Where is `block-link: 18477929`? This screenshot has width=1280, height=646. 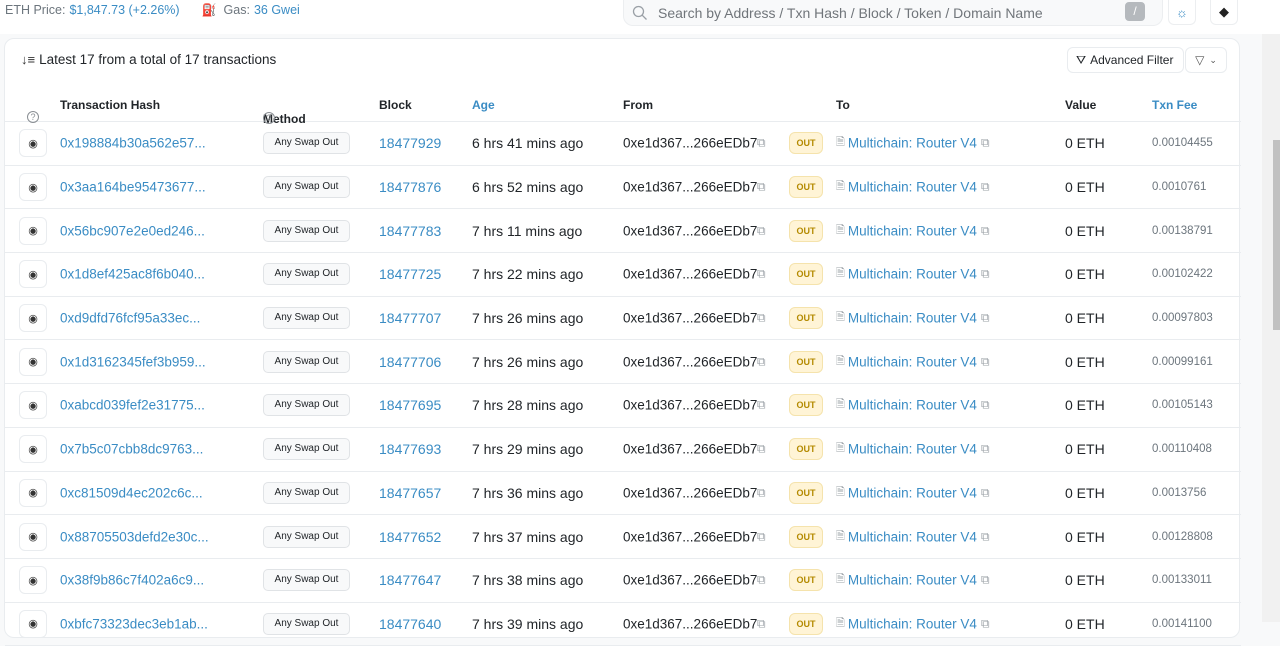 block-link: 18477929 is located at coordinates (410, 143).